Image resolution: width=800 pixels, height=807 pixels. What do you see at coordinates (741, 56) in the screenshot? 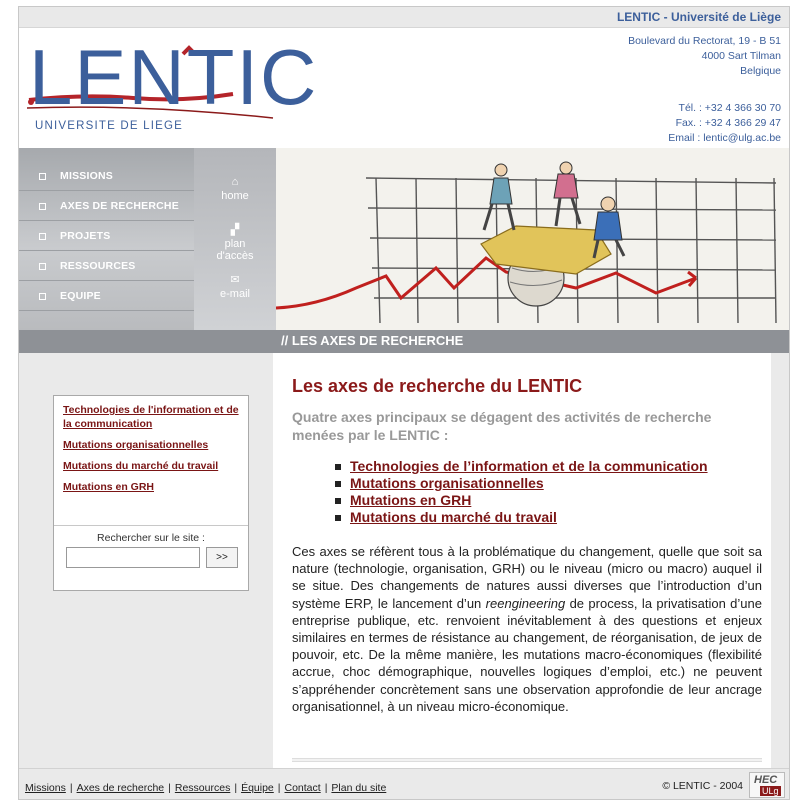
I see `address-line: 4000 Sart Tilman` at bounding box center [741, 56].